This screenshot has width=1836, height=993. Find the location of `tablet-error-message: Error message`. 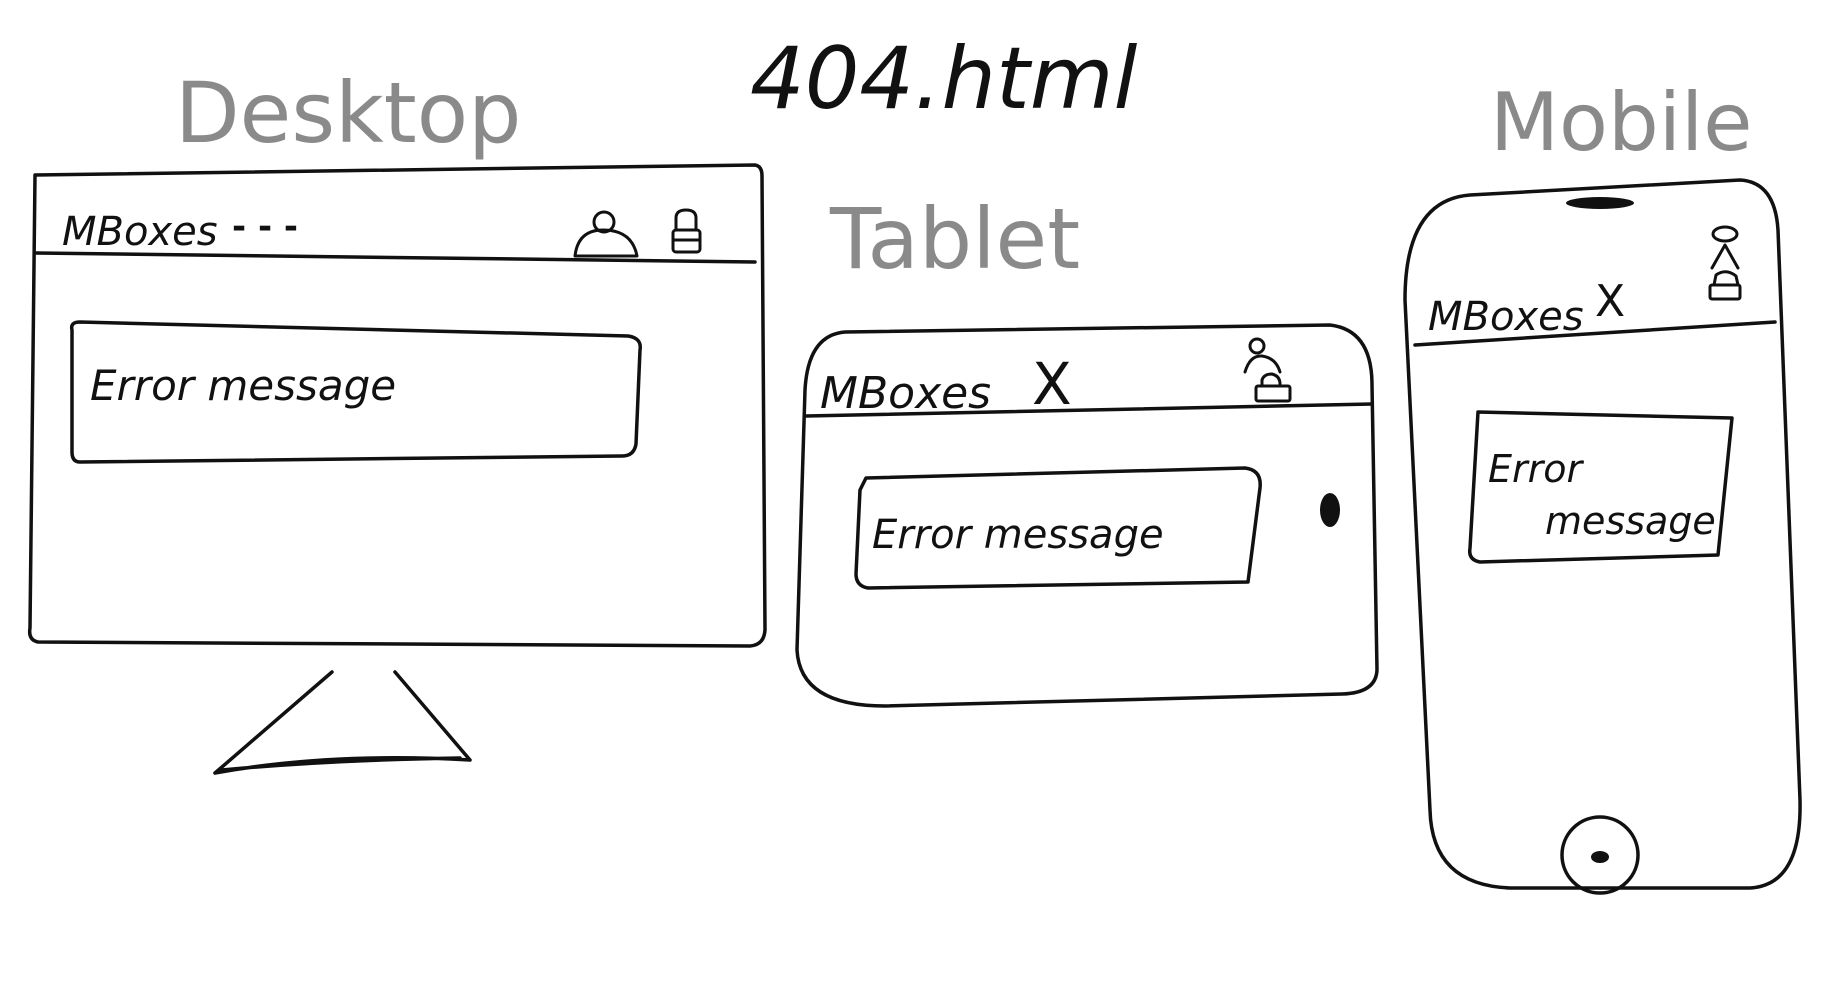

tablet-error-message: Error message is located at coordinates (1018, 535).